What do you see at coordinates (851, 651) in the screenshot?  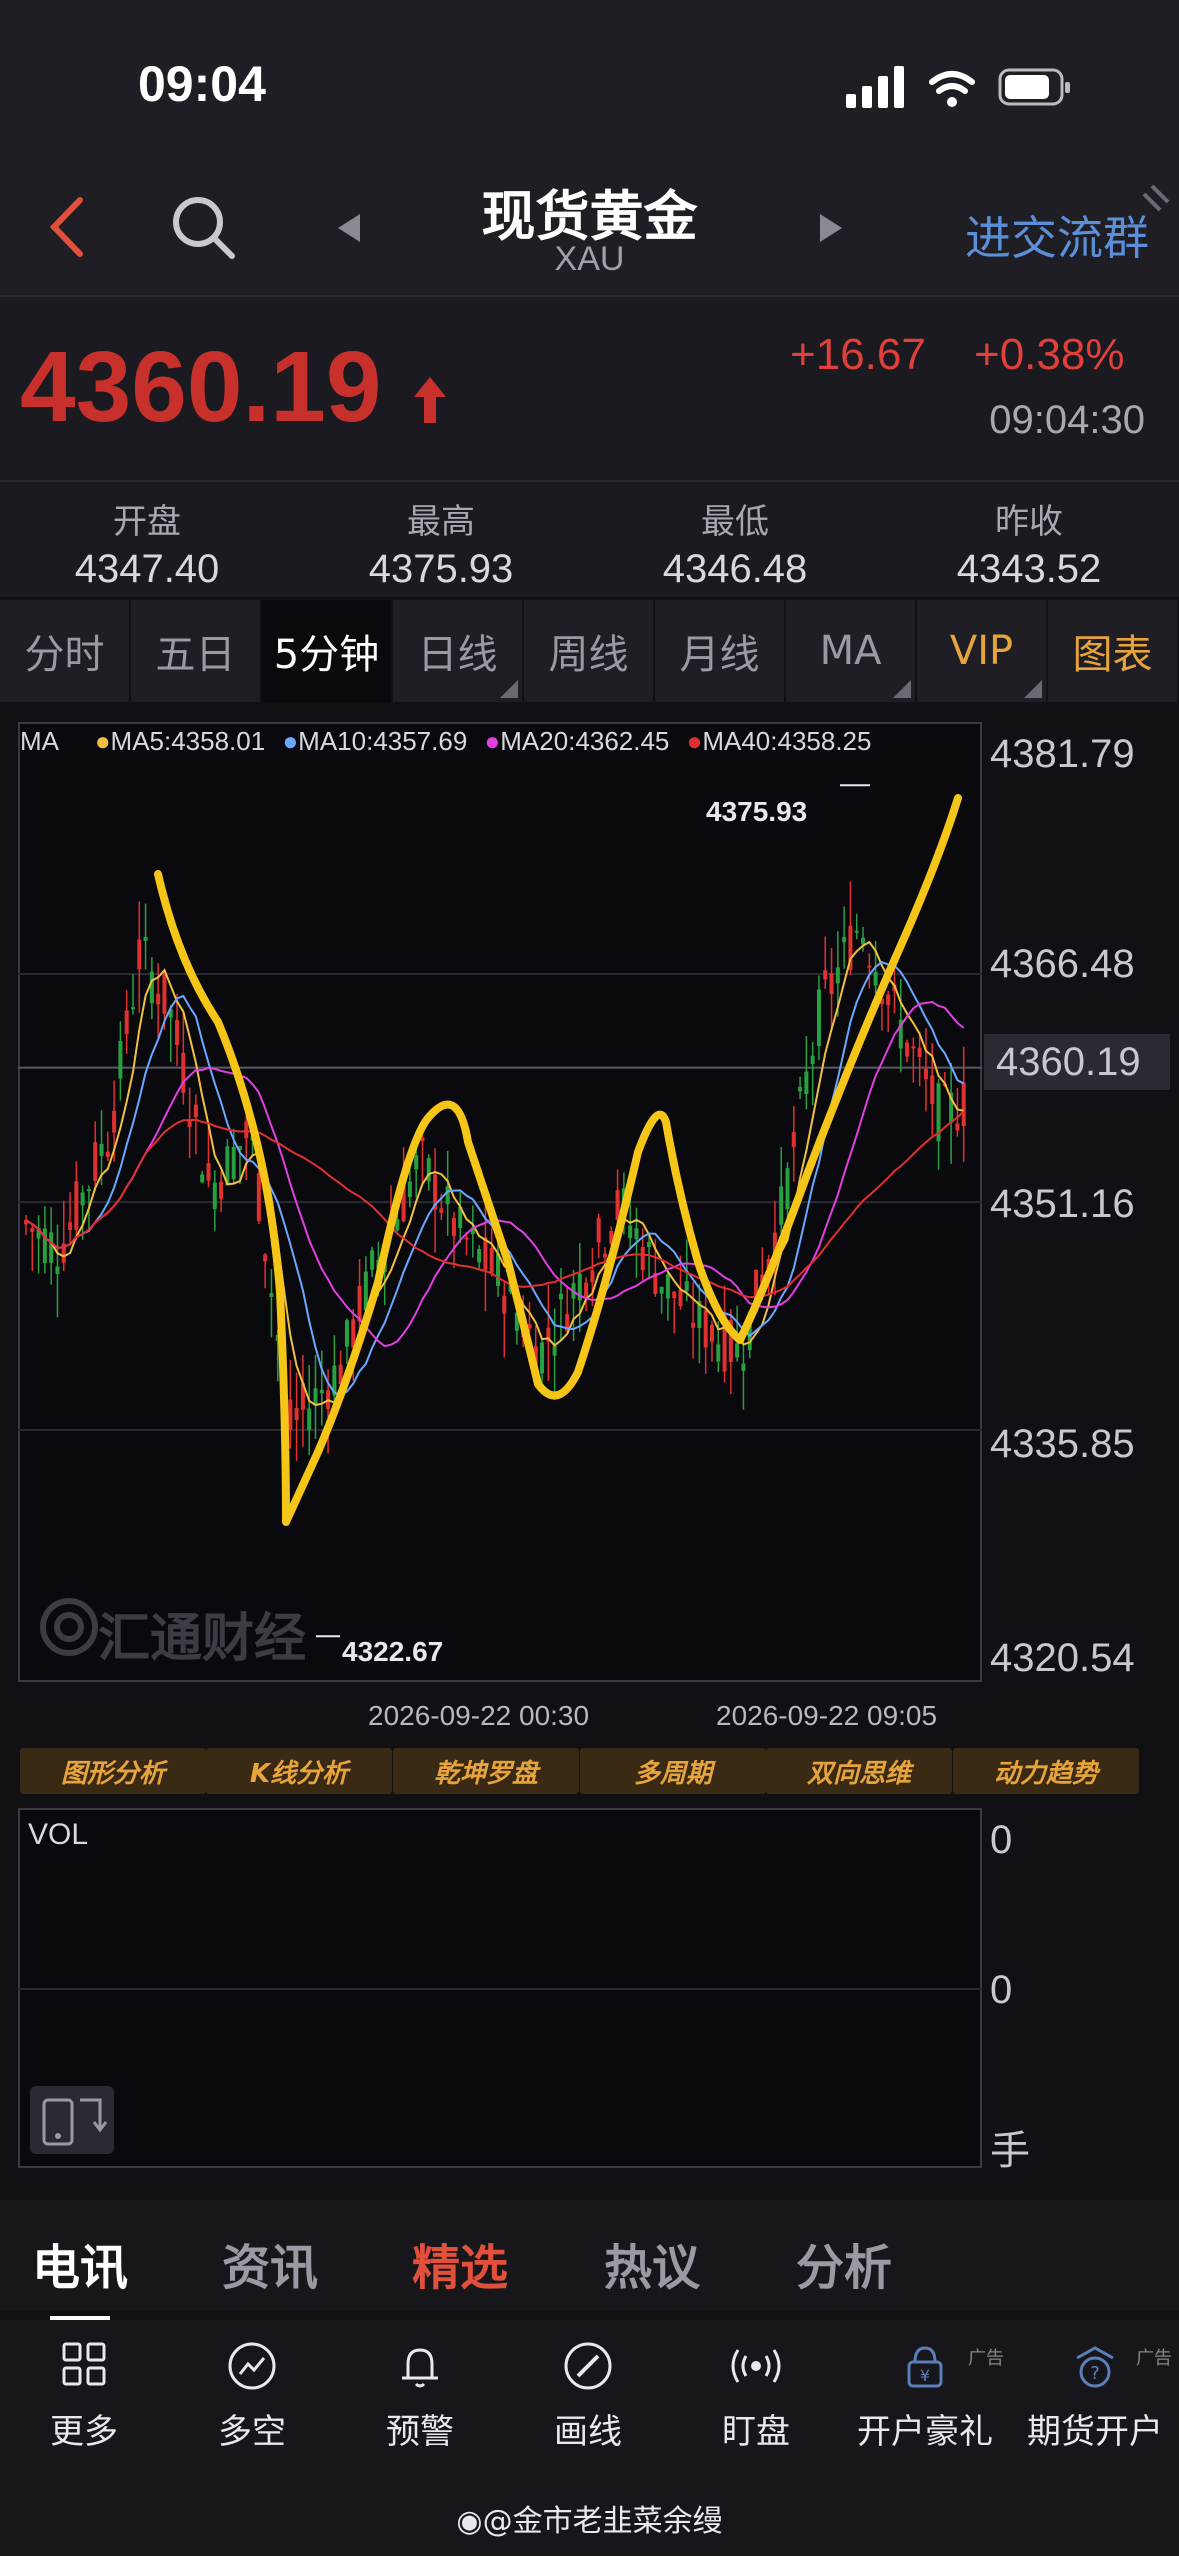 I see `tab-ma: MA` at bounding box center [851, 651].